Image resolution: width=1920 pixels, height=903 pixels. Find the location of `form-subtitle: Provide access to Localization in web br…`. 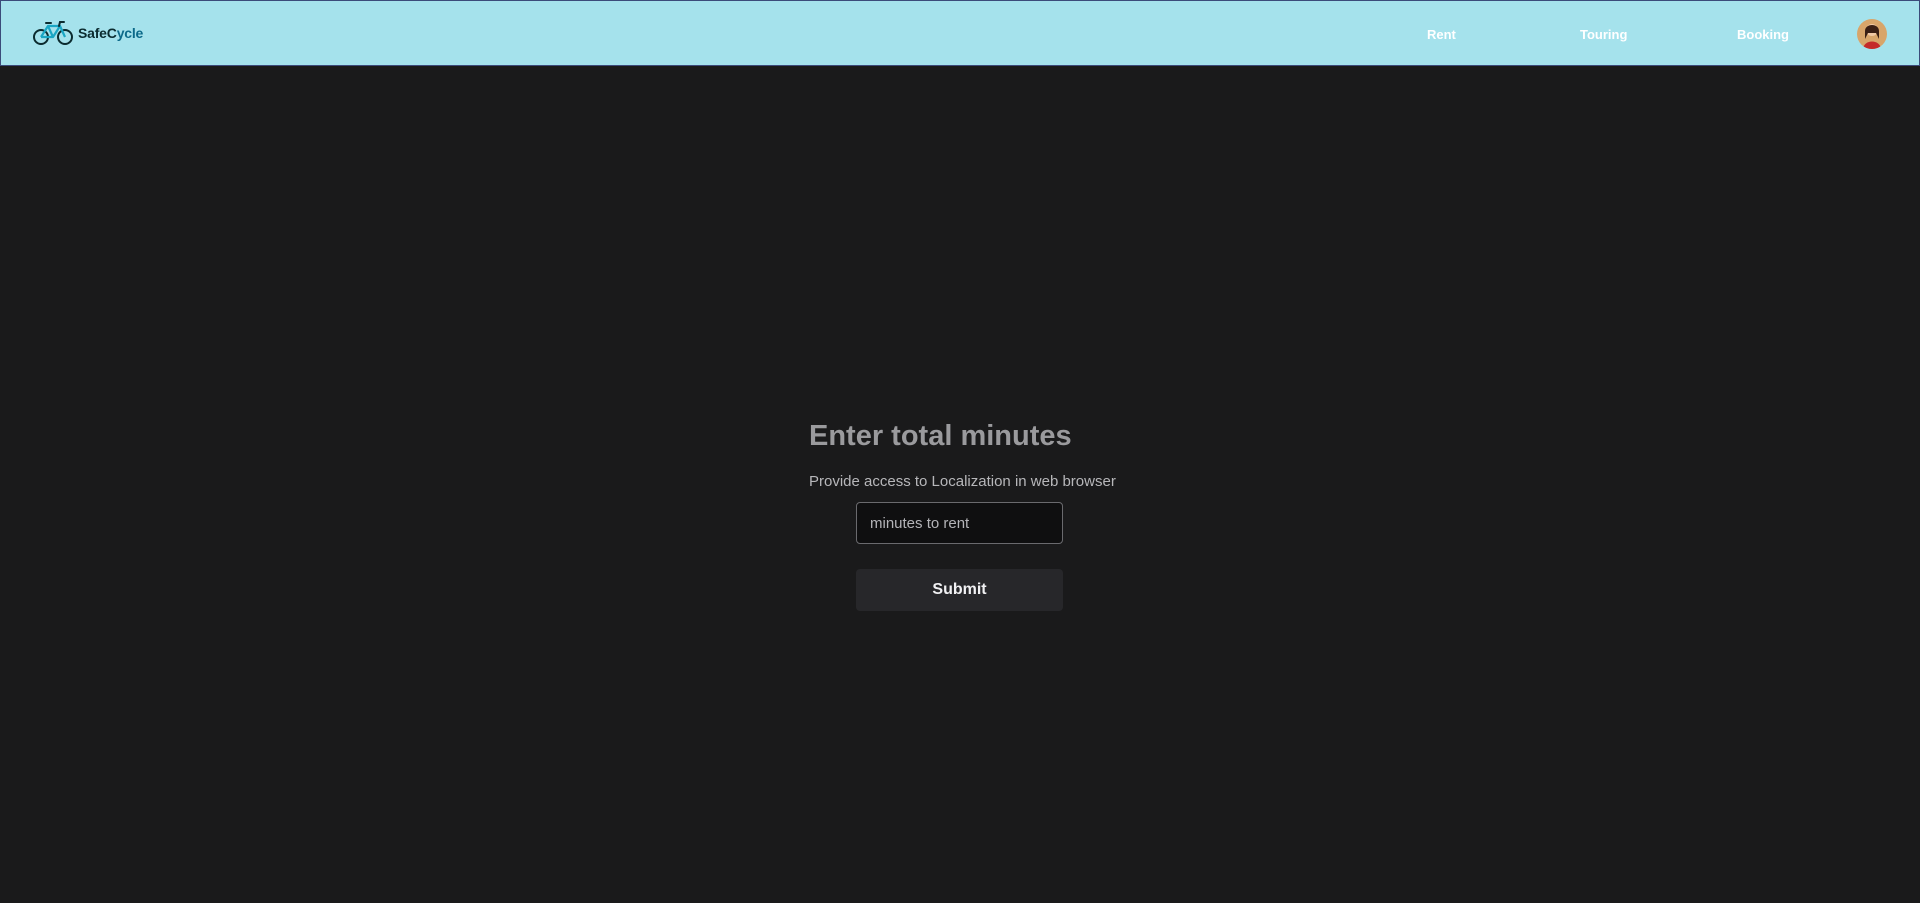

form-subtitle: Provide access to Localization in web br… is located at coordinates (962, 481).